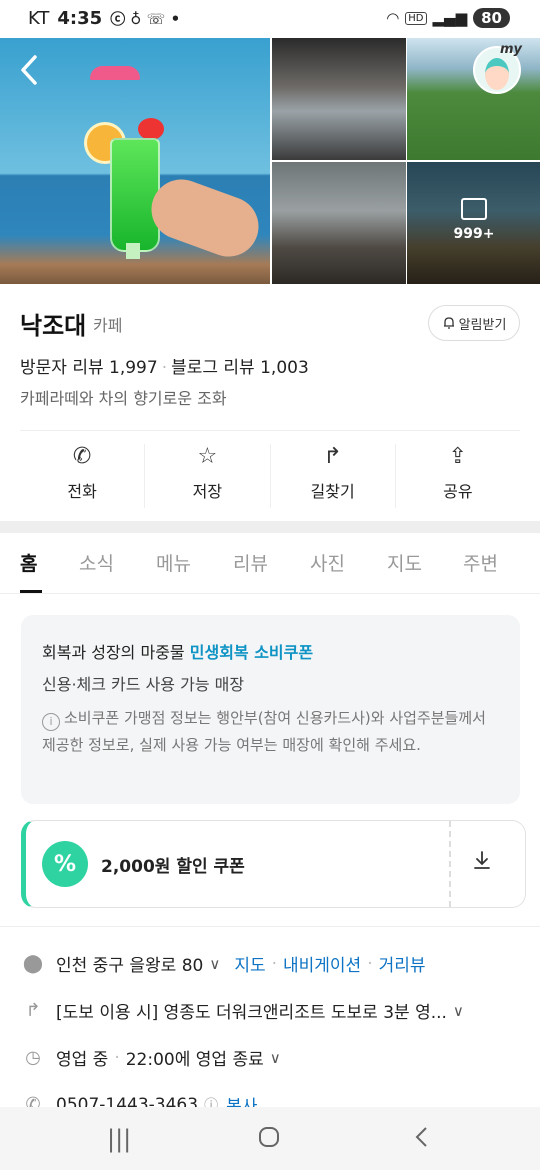 The height and width of the screenshot is (1170, 540). I want to click on recent-apps-button: |||, so click(119, 1139).